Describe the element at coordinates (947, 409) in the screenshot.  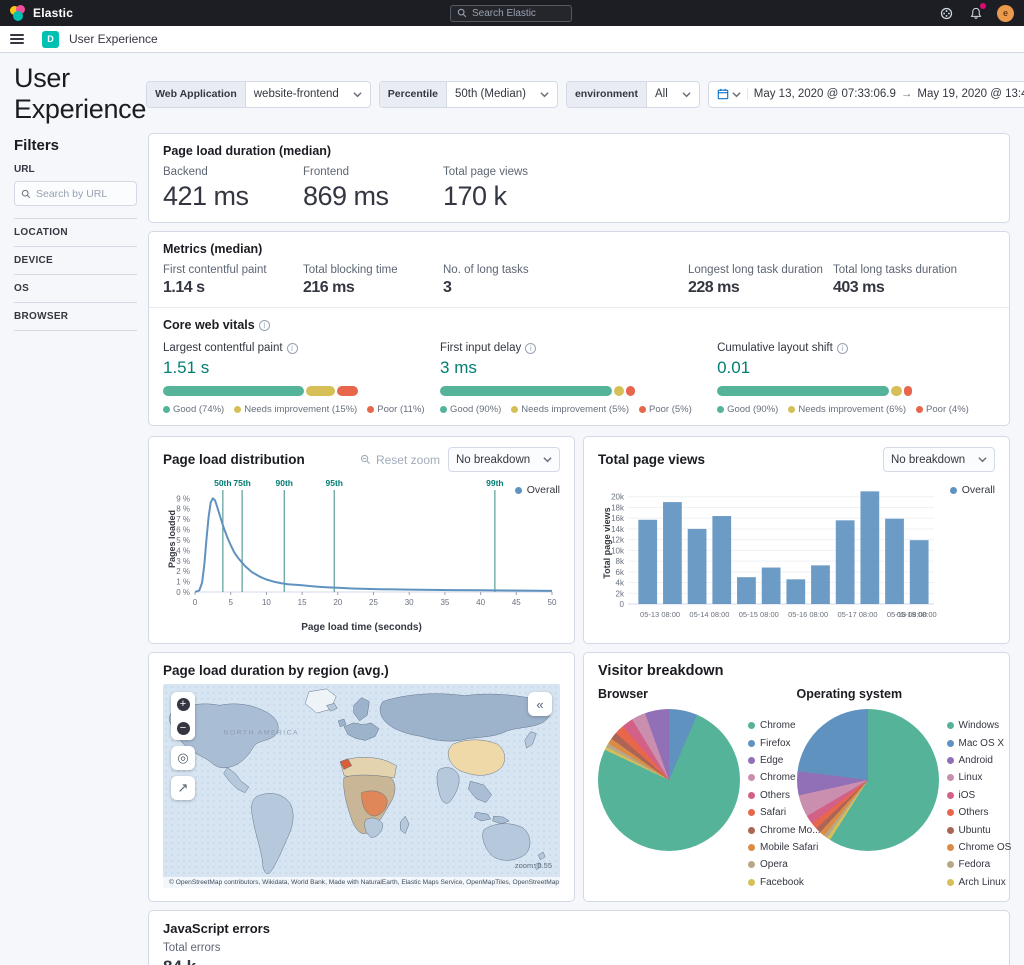
I see `legend-text: Poor (4%)` at that location.